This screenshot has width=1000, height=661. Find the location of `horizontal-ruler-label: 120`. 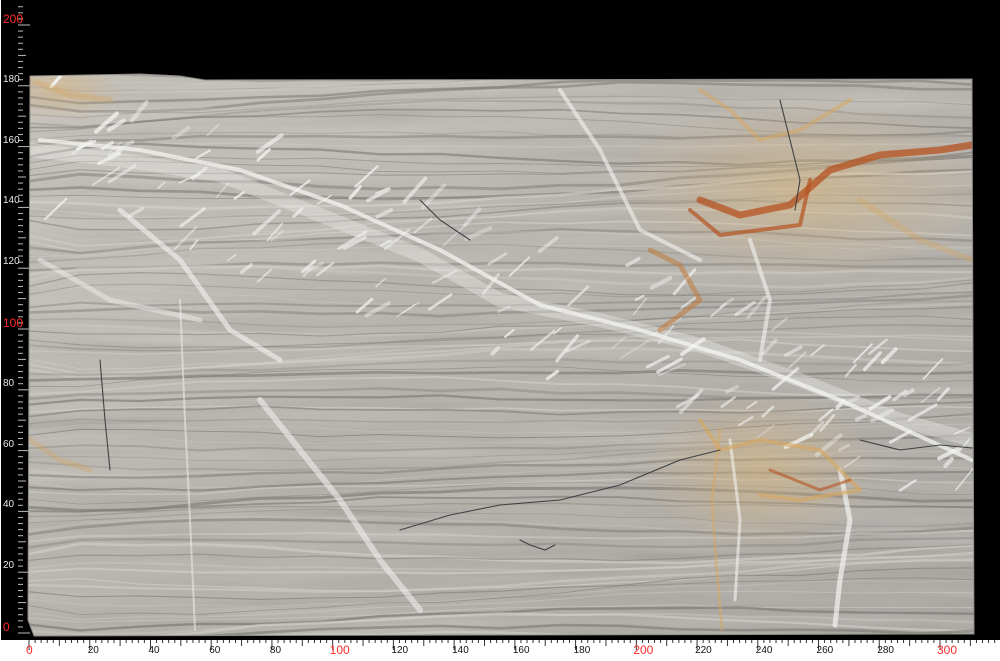

horizontal-ruler-label: 120 is located at coordinates (400, 650).